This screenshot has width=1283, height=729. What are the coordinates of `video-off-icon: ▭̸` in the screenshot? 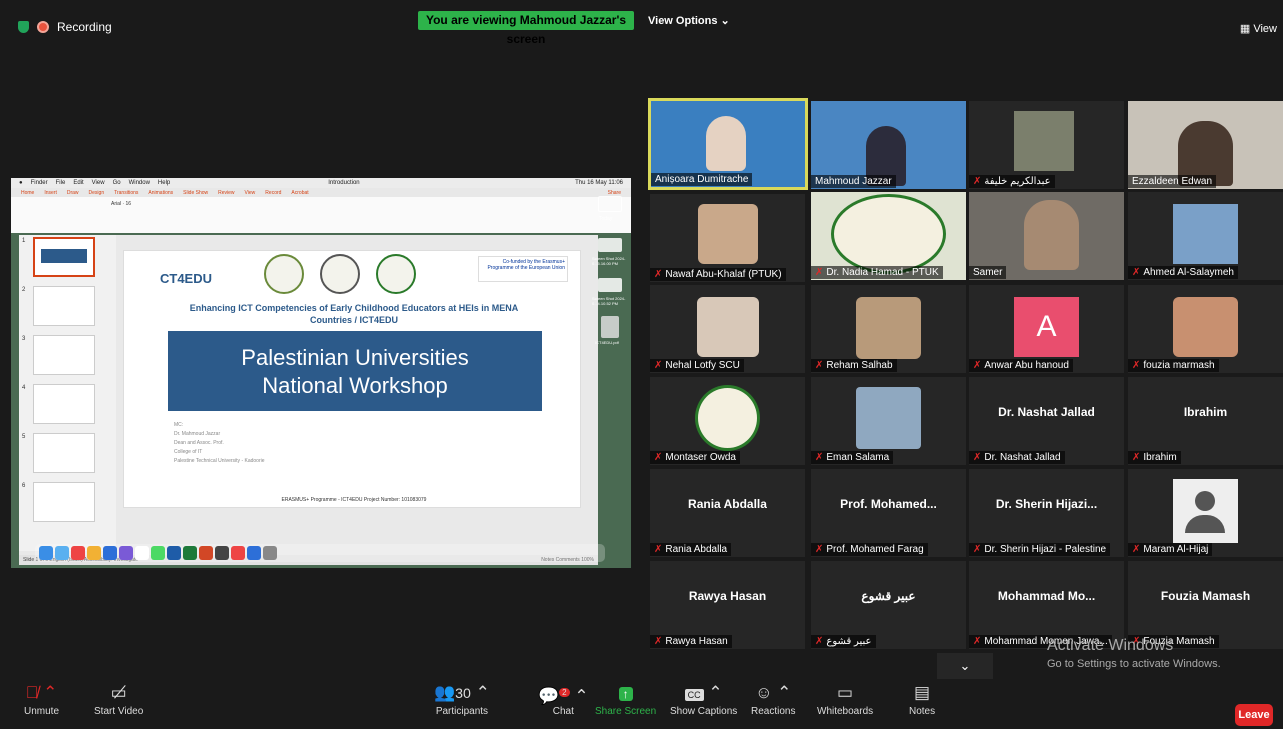 It's located at (118, 692).